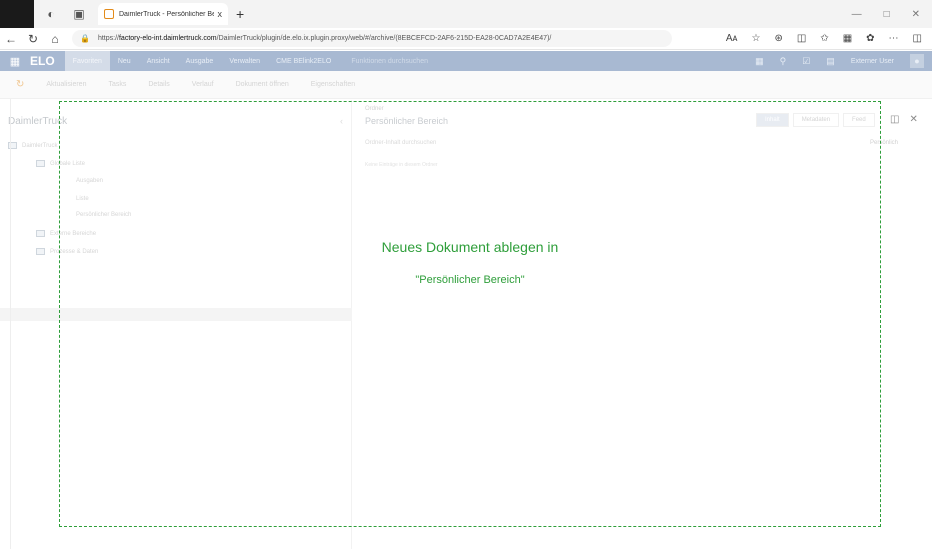 Image resolution: width=932 pixels, height=549 pixels. Describe the element at coordinates (66, 84) in the screenshot. I see `ribbon-aktualisieren: Aktualisieren` at that location.